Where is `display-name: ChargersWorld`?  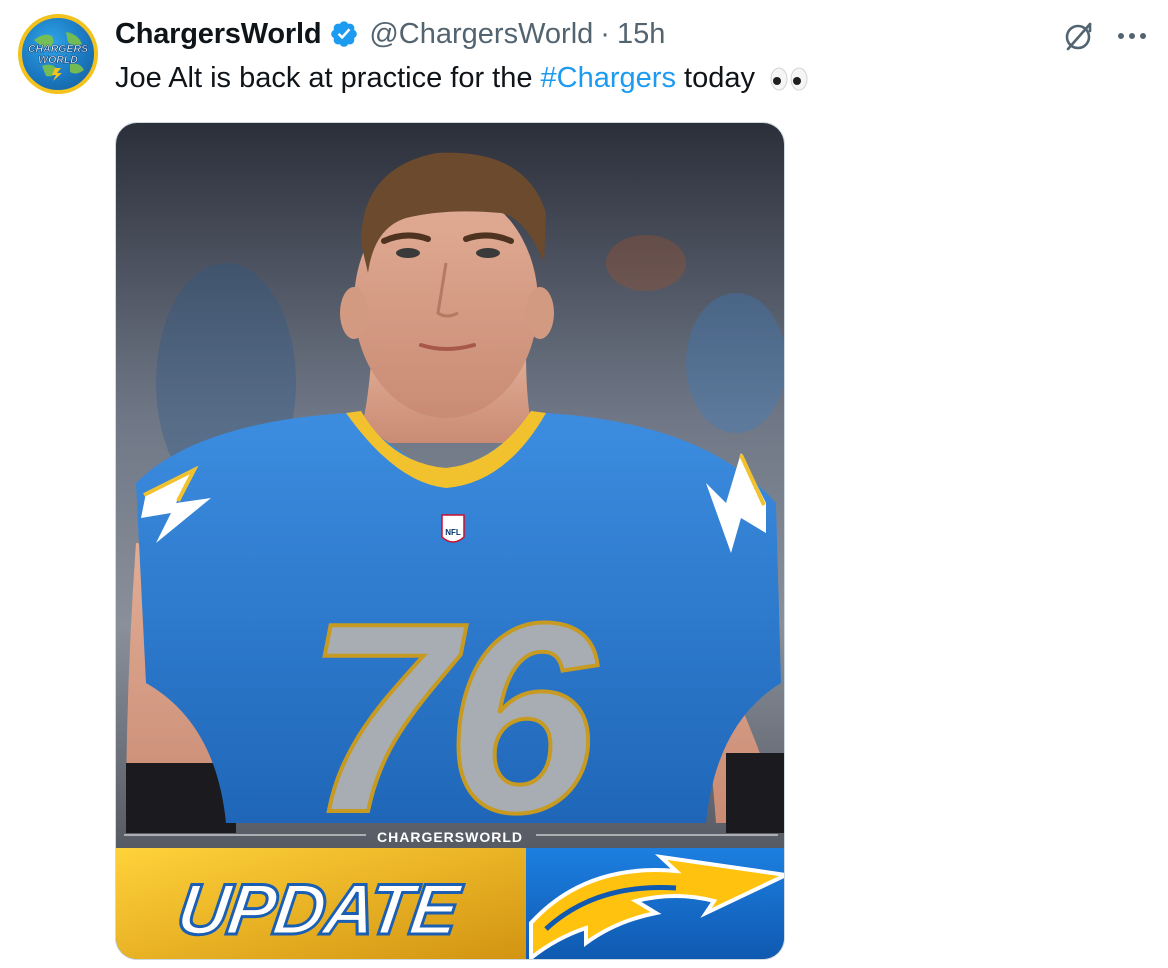
display-name: ChargersWorld is located at coordinates (218, 34).